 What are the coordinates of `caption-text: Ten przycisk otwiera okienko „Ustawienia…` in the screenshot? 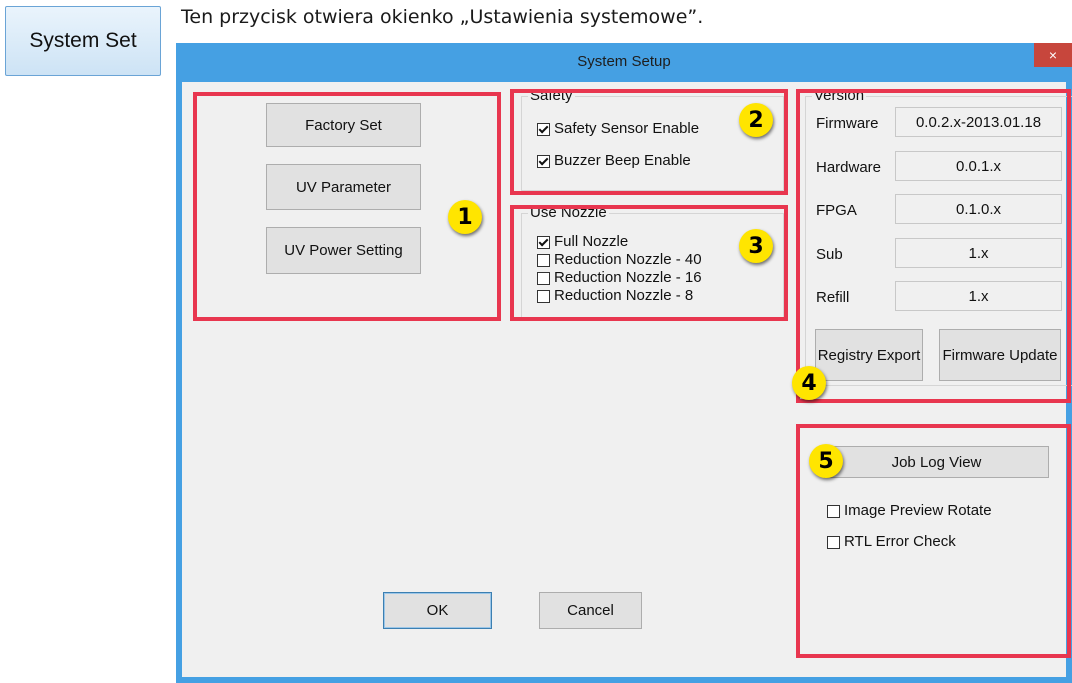 It's located at (442, 17).